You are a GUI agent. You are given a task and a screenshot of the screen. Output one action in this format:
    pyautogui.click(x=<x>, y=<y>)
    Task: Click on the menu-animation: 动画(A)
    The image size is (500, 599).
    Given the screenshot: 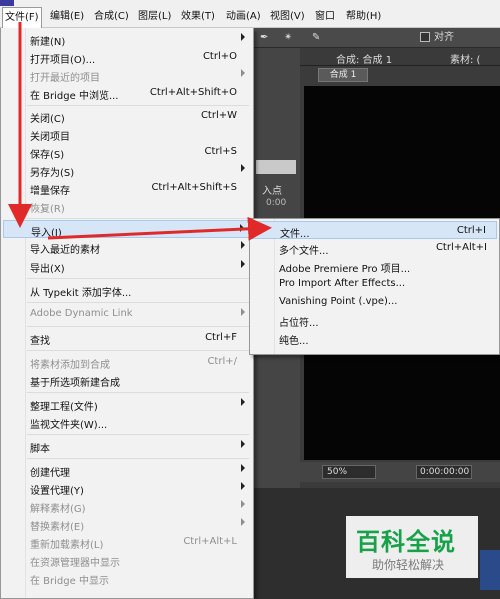 What is the action you would take?
    pyautogui.click(x=243, y=17)
    